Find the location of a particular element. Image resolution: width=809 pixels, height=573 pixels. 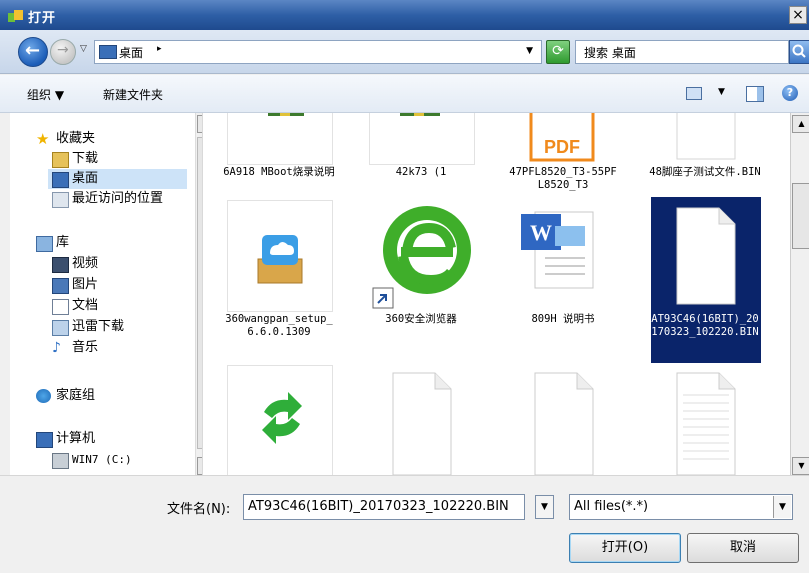

text-file-icon is located at coordinates (706, 423).